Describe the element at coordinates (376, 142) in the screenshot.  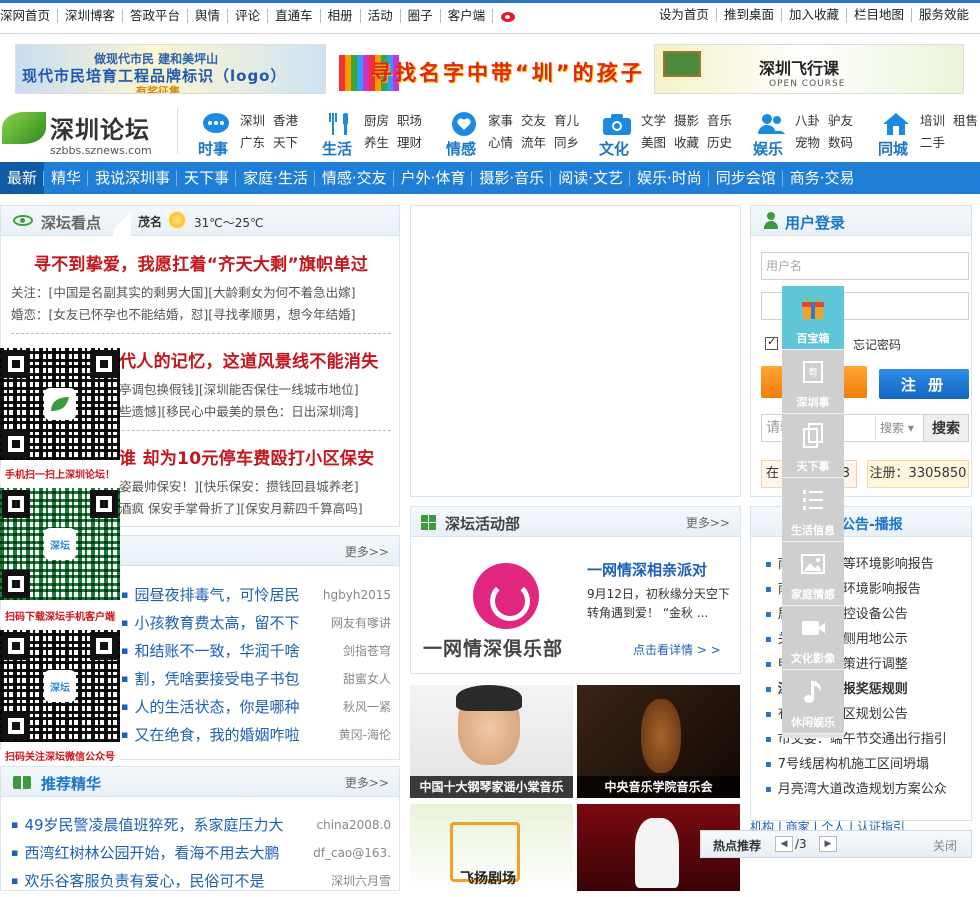
I see `category-link: 养生` at that location.